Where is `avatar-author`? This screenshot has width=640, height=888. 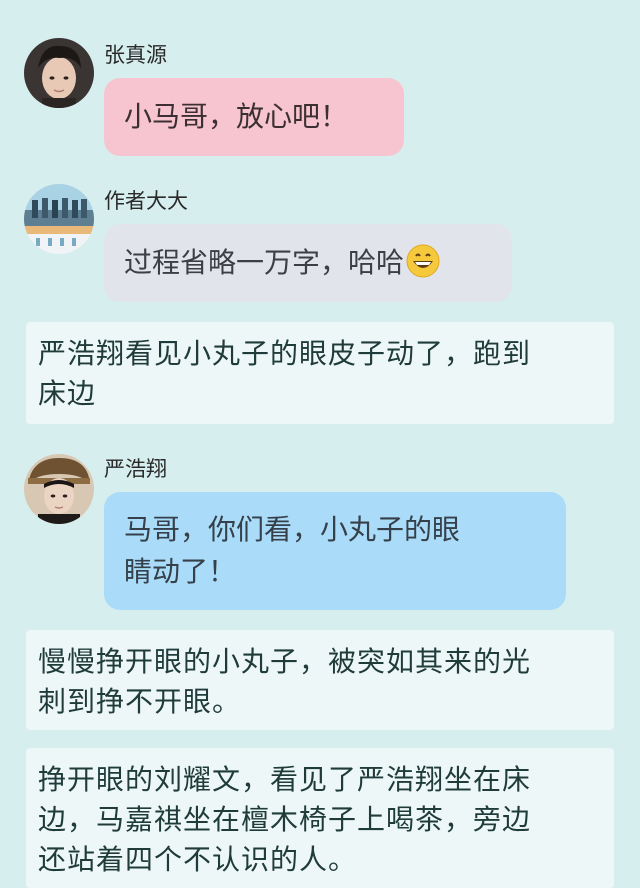 avatar-author is located at coordinates (59, 219).